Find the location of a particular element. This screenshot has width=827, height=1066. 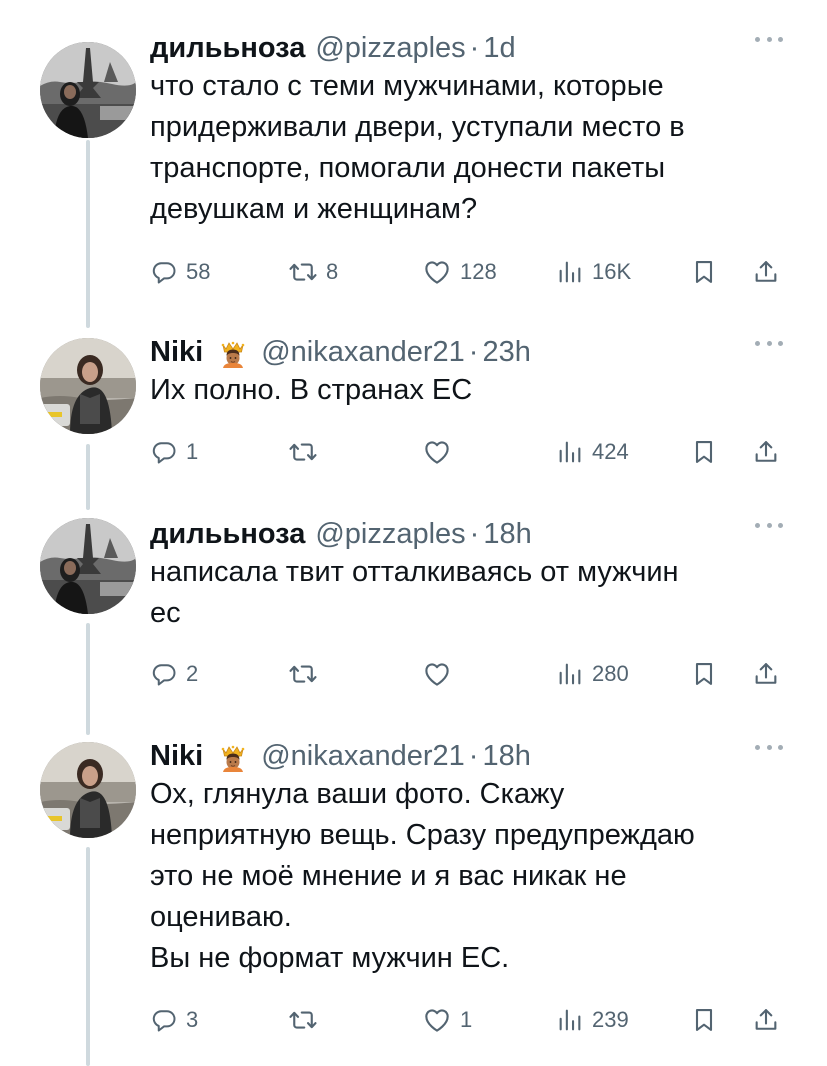

reply-count: 2 is located at coordinates (192, 673).